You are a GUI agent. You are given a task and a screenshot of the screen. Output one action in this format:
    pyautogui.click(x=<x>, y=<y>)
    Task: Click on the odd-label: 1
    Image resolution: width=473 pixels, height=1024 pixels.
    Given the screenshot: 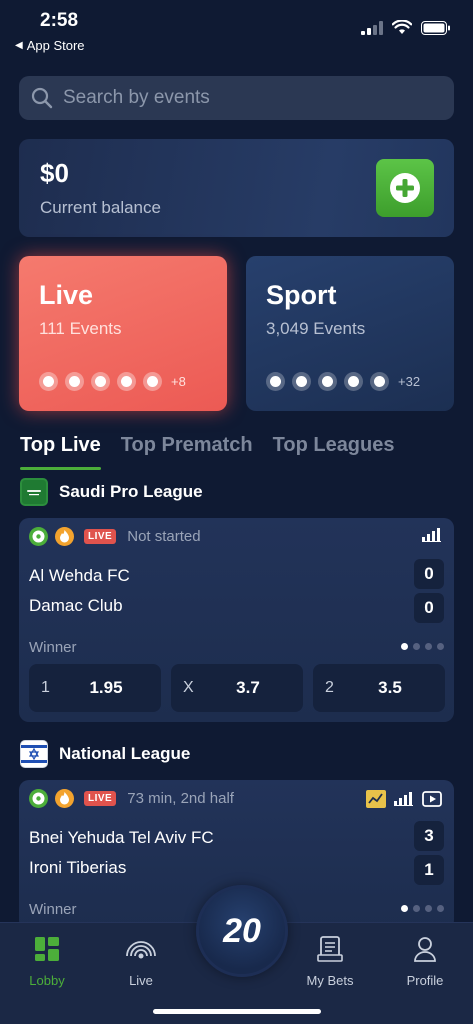 What is the action you would take?
    pyautogui.click(x=45, y=687)
    